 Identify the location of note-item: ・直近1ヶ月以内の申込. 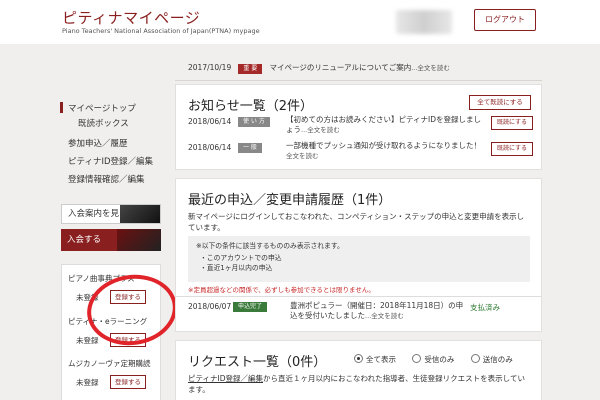
(236, 268).